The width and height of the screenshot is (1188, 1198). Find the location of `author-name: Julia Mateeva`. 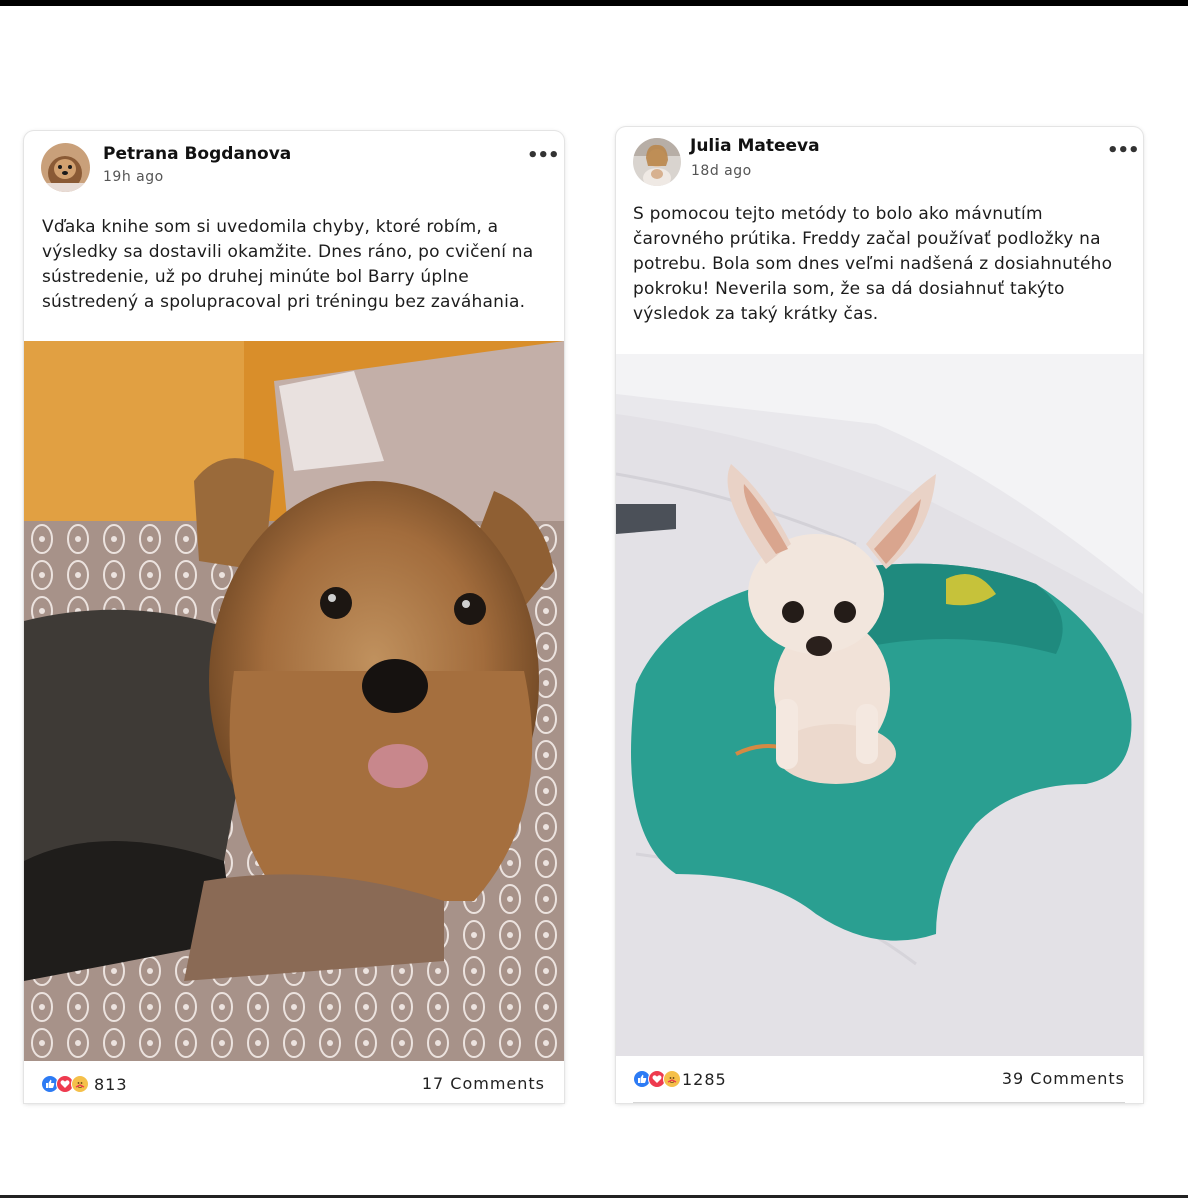

author-name: Julia Mateeva is located at coordinates (755, 146).